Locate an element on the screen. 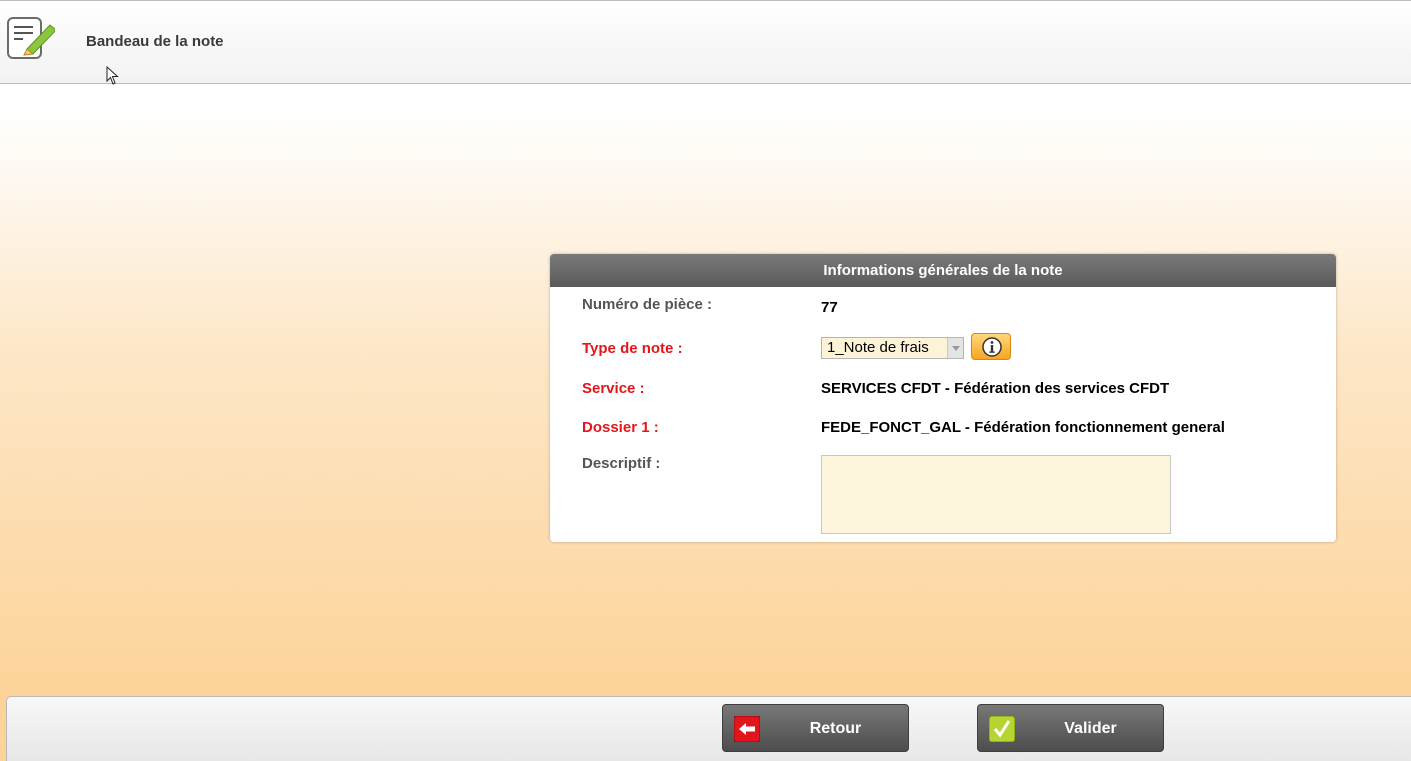 The height and width of the screenshot is (761, 1411). type-note-label: Type de note : is located at coordinates (632, 348).